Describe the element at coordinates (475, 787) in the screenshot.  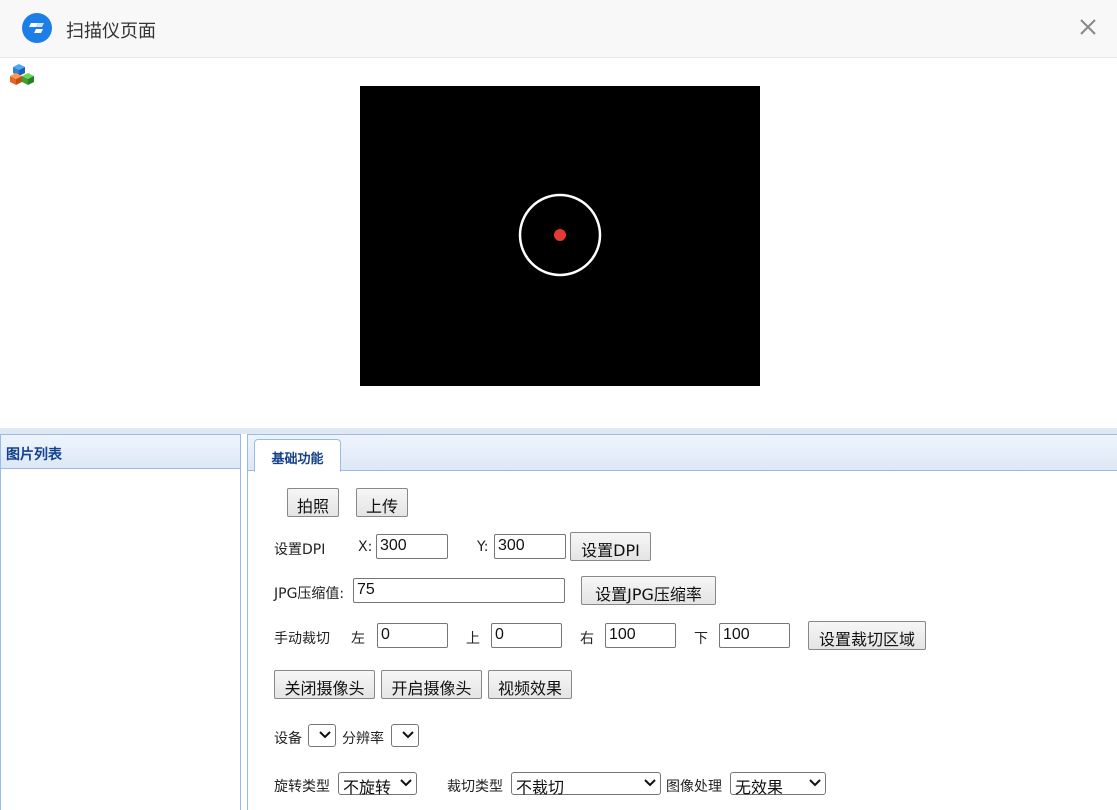
I see `crop-type-label: 裁切类型` at that location.